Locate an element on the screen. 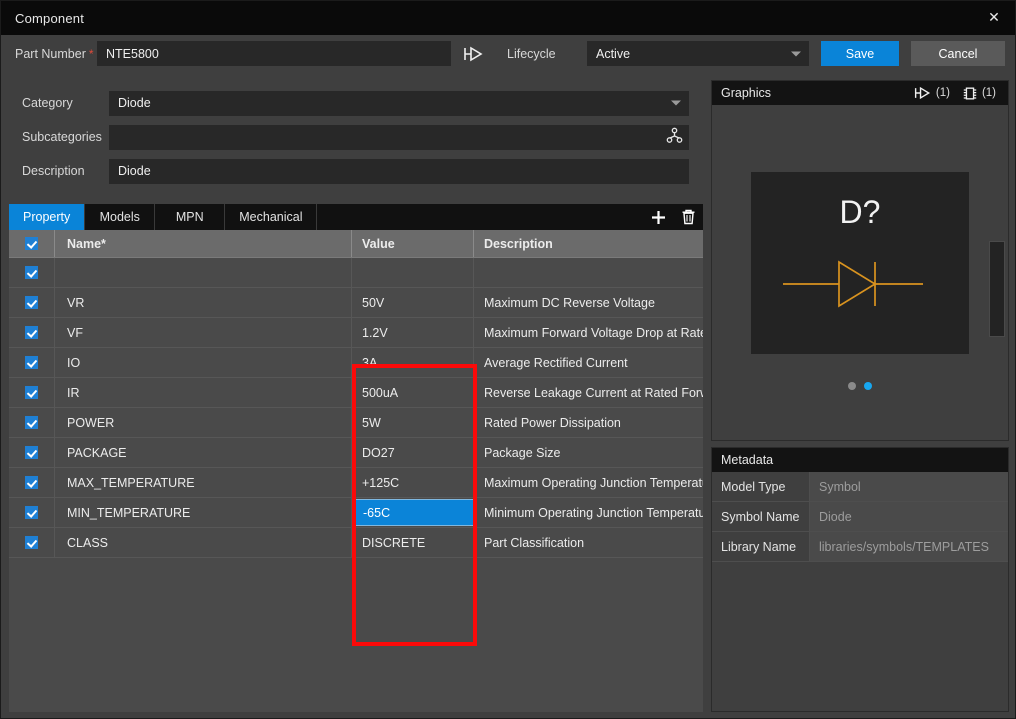 The height and width of the screenshot is (719, 1016). cell-name: IO is located at coordinates (203, 362).